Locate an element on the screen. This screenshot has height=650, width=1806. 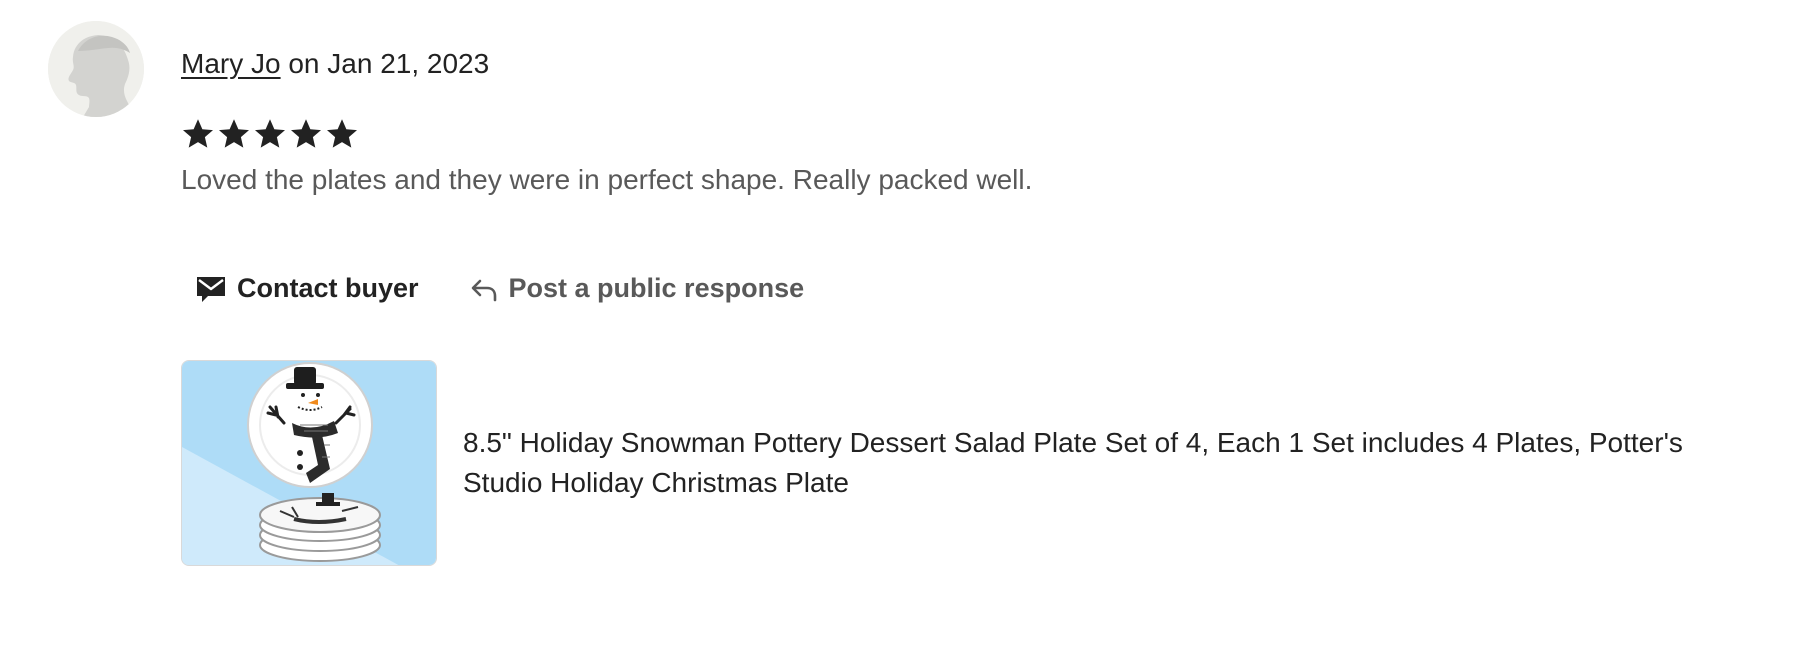
envelope-icon is located at coordinates (211, 288).